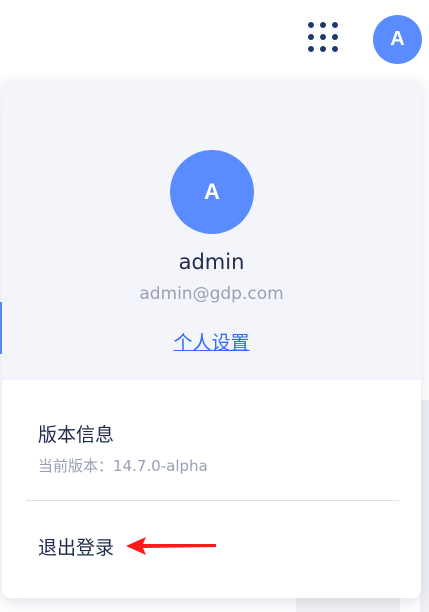 This screenshot has height=612, width=429. I want to click on menu-divider, so click(212, 500).